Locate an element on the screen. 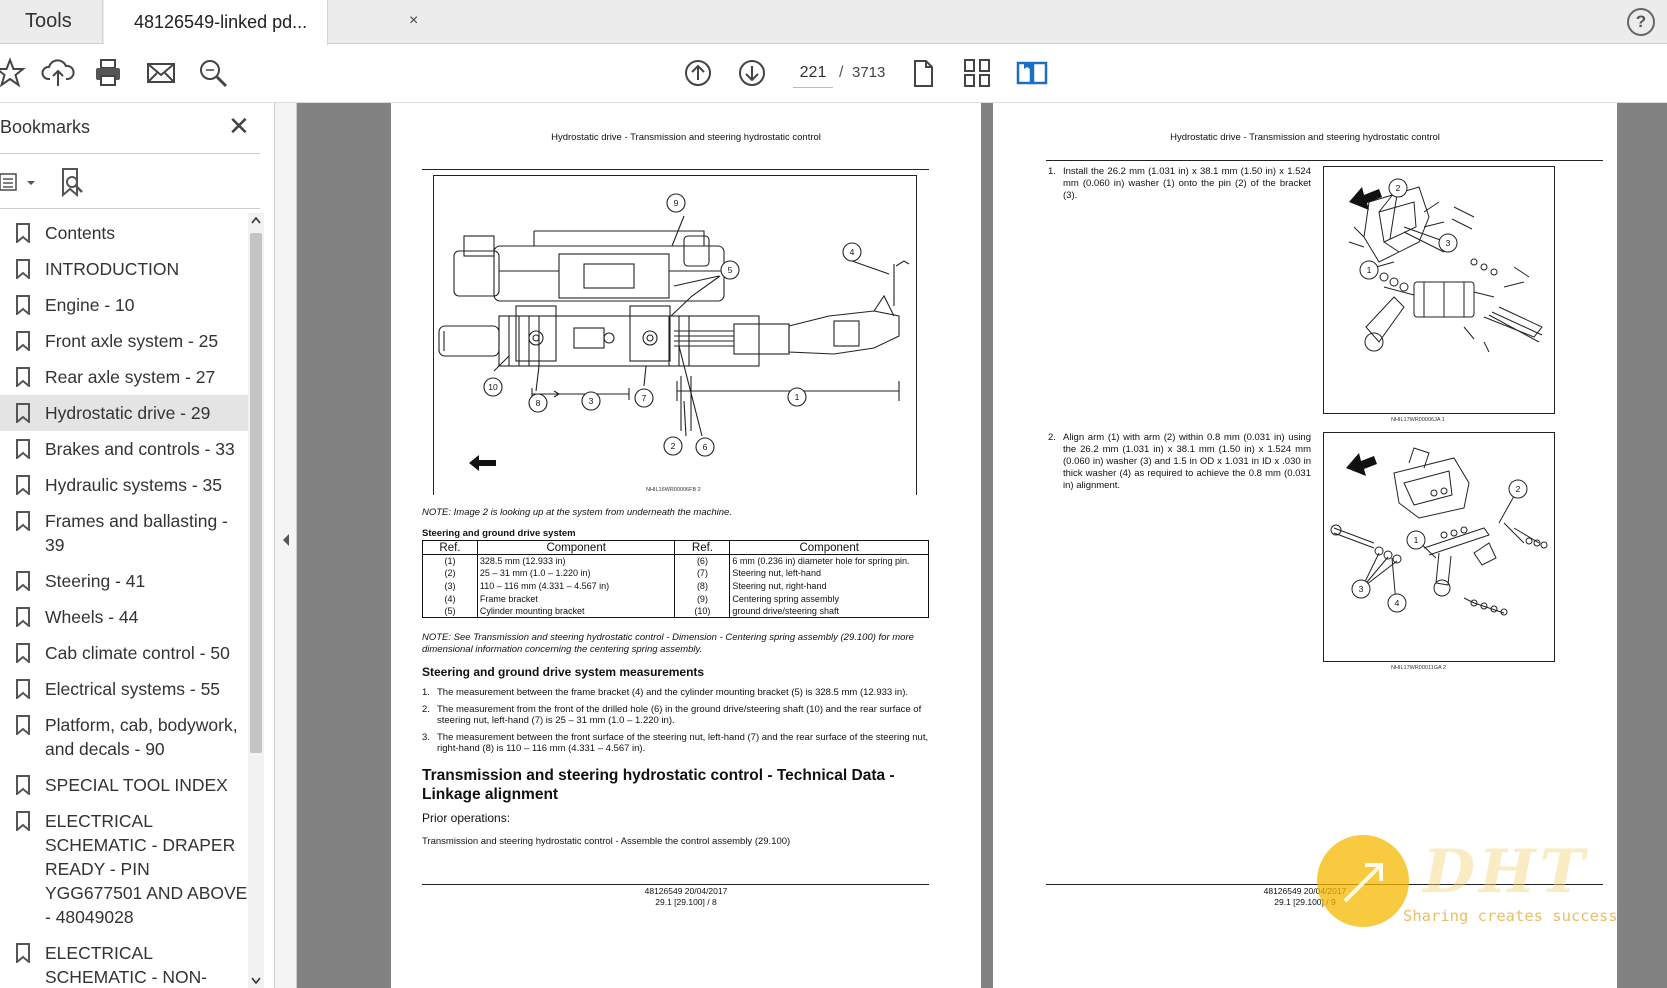 This screenshot has height=988, width=1667. bookmark-item: Rear axle system - 27 is located at coordinates (124, 377).